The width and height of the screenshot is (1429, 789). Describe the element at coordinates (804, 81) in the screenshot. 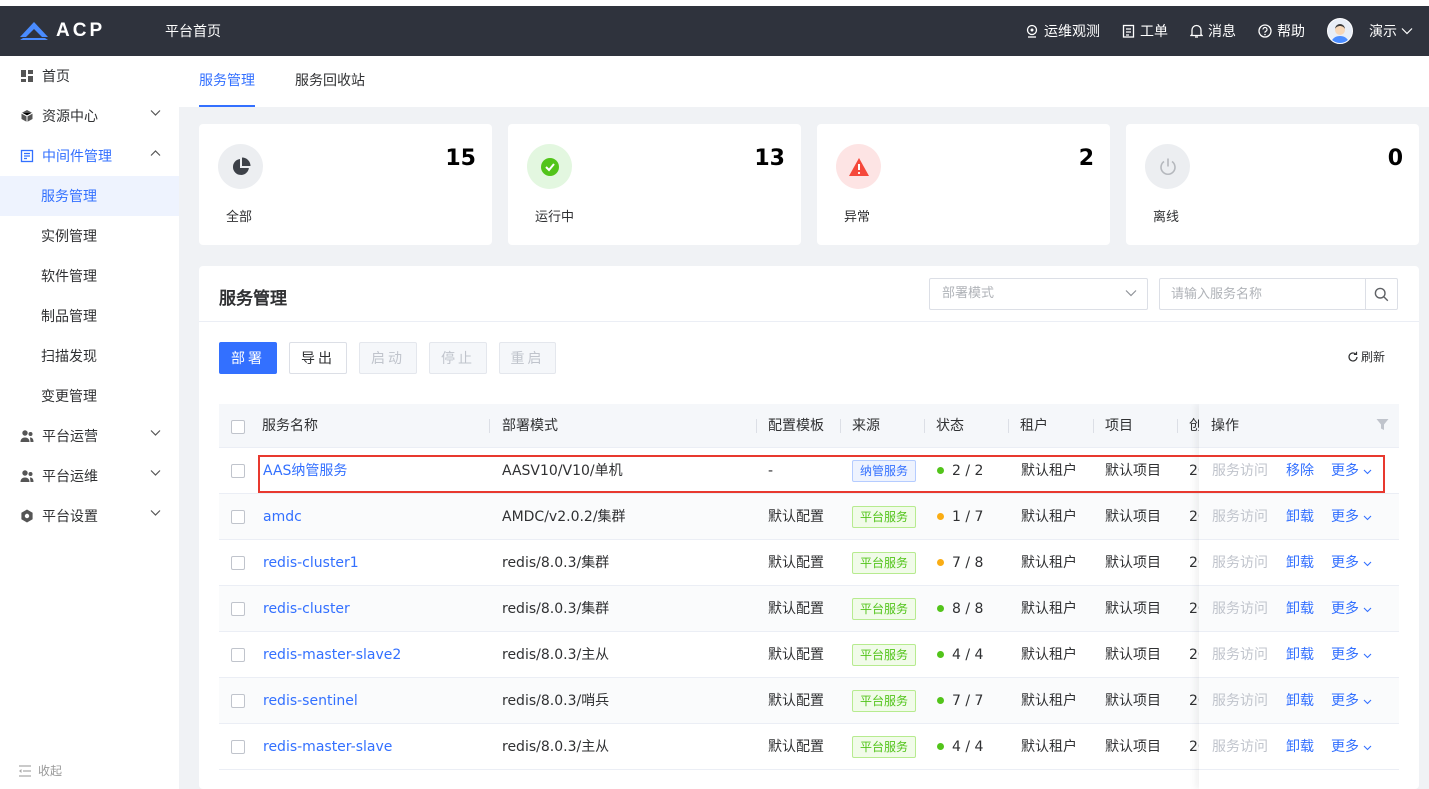

I see `tab-bar: 服务管理 服务回收站` at that location.